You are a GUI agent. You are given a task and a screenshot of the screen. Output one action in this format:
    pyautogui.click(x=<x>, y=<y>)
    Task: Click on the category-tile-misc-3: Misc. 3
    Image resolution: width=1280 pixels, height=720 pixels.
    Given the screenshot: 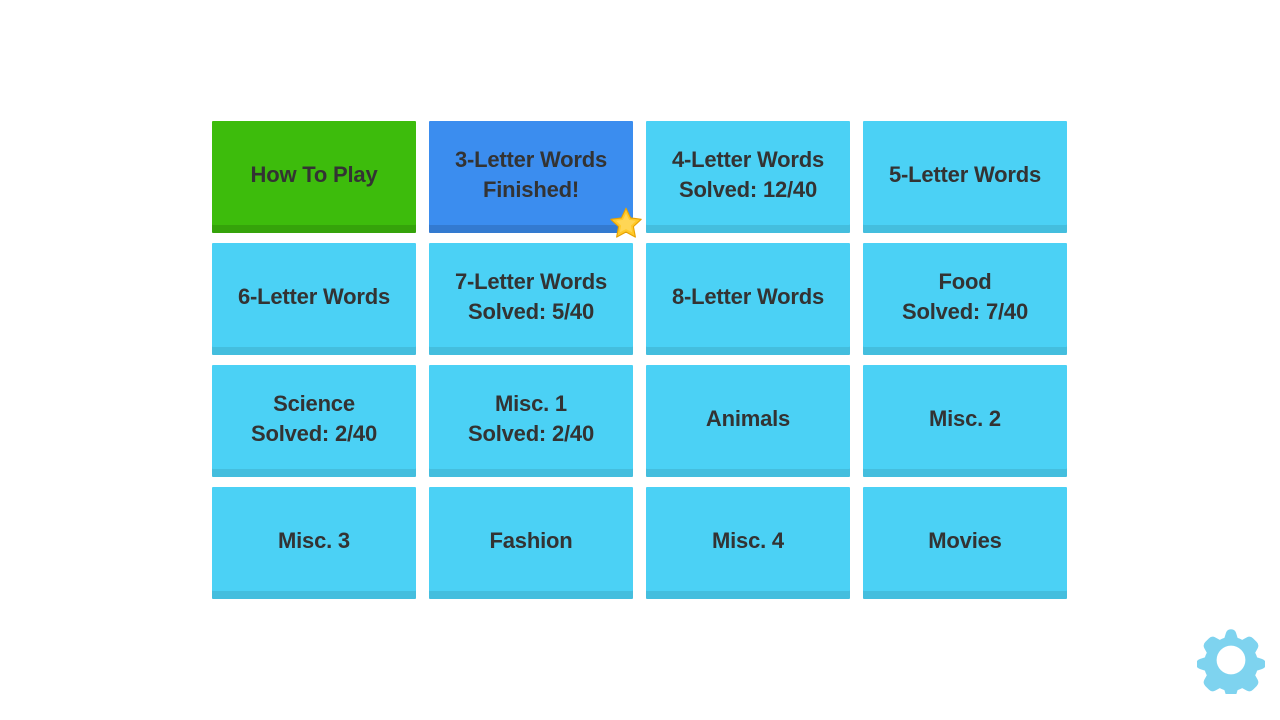 What is the action you would take?
    pyautogui.click(x=314, y=543)
    